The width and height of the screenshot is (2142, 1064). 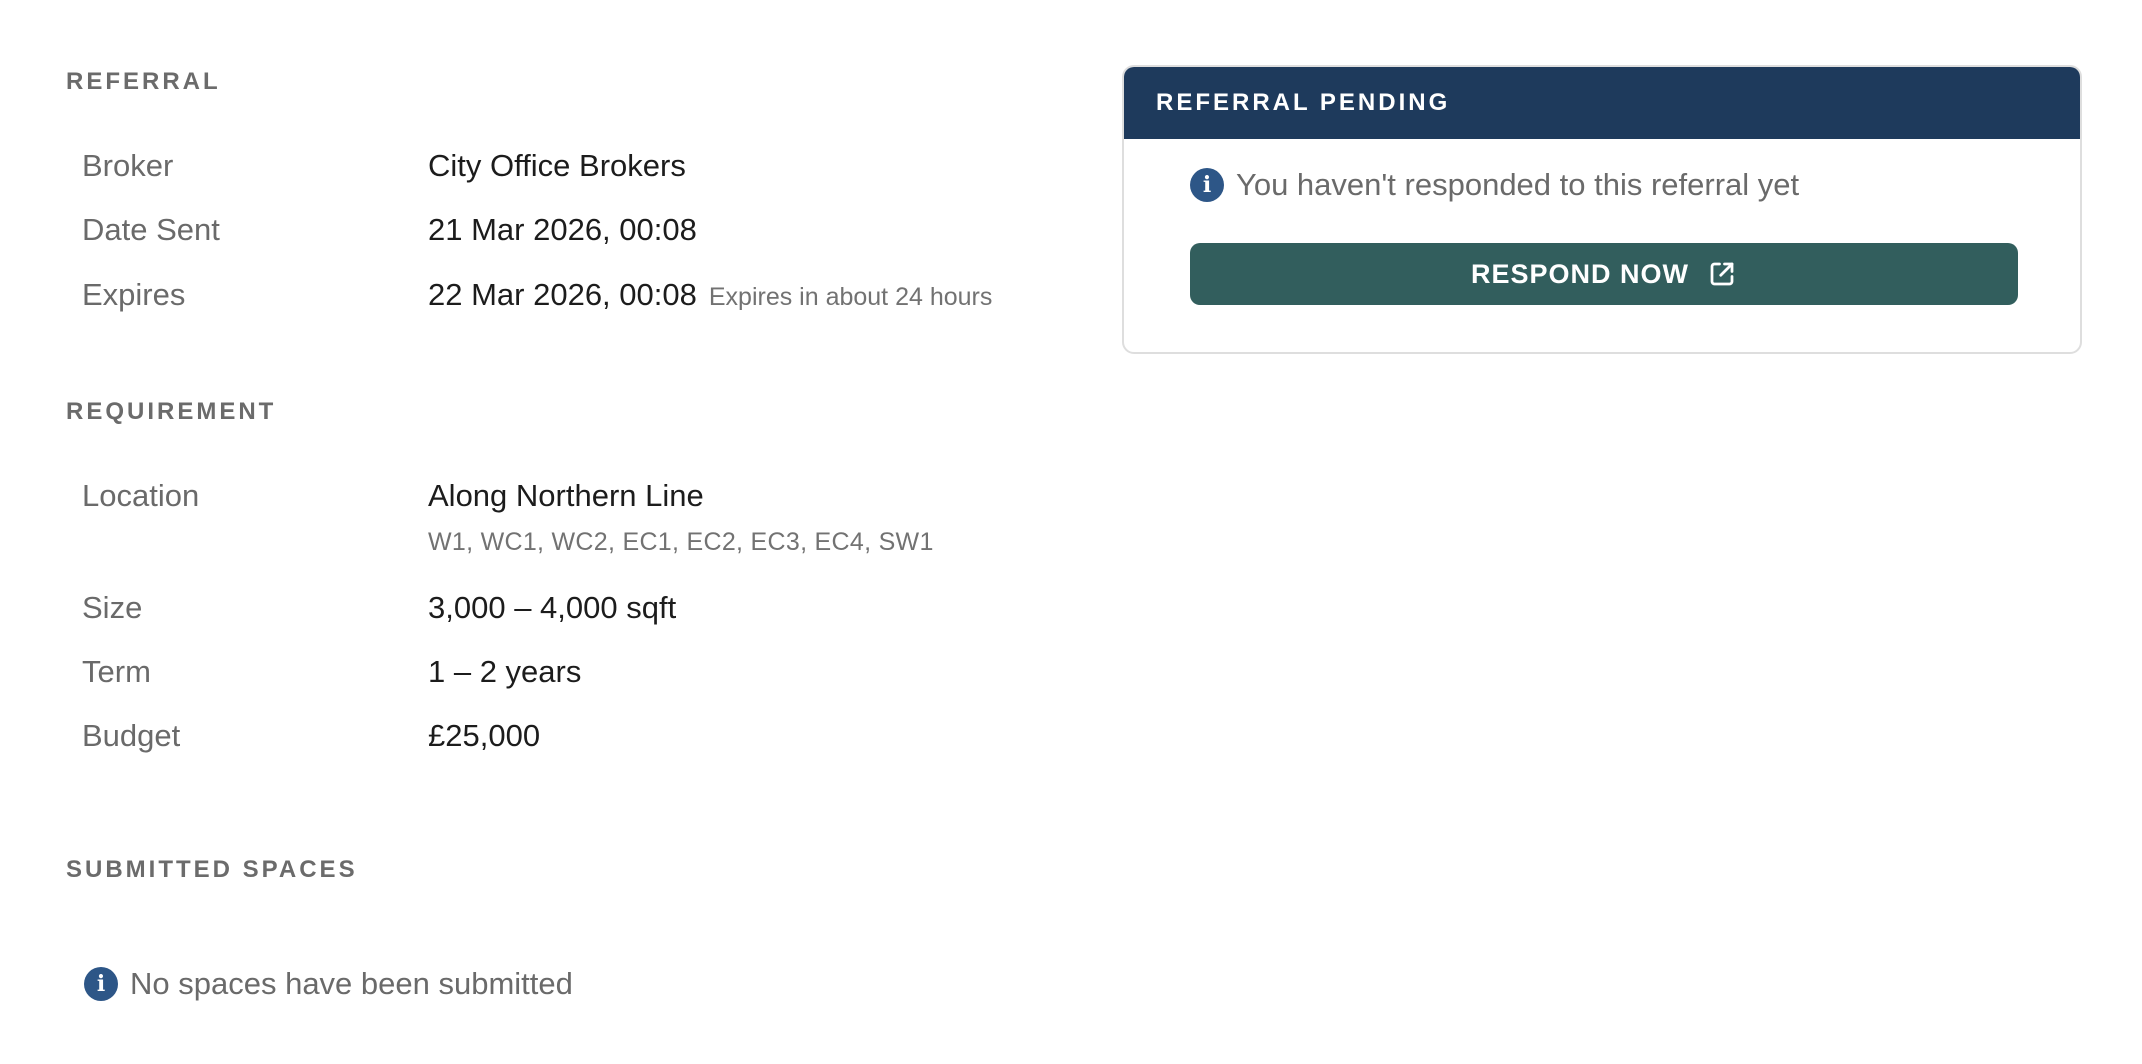 I want to click on budget-value: £25,000, so click(x=484, y=735).